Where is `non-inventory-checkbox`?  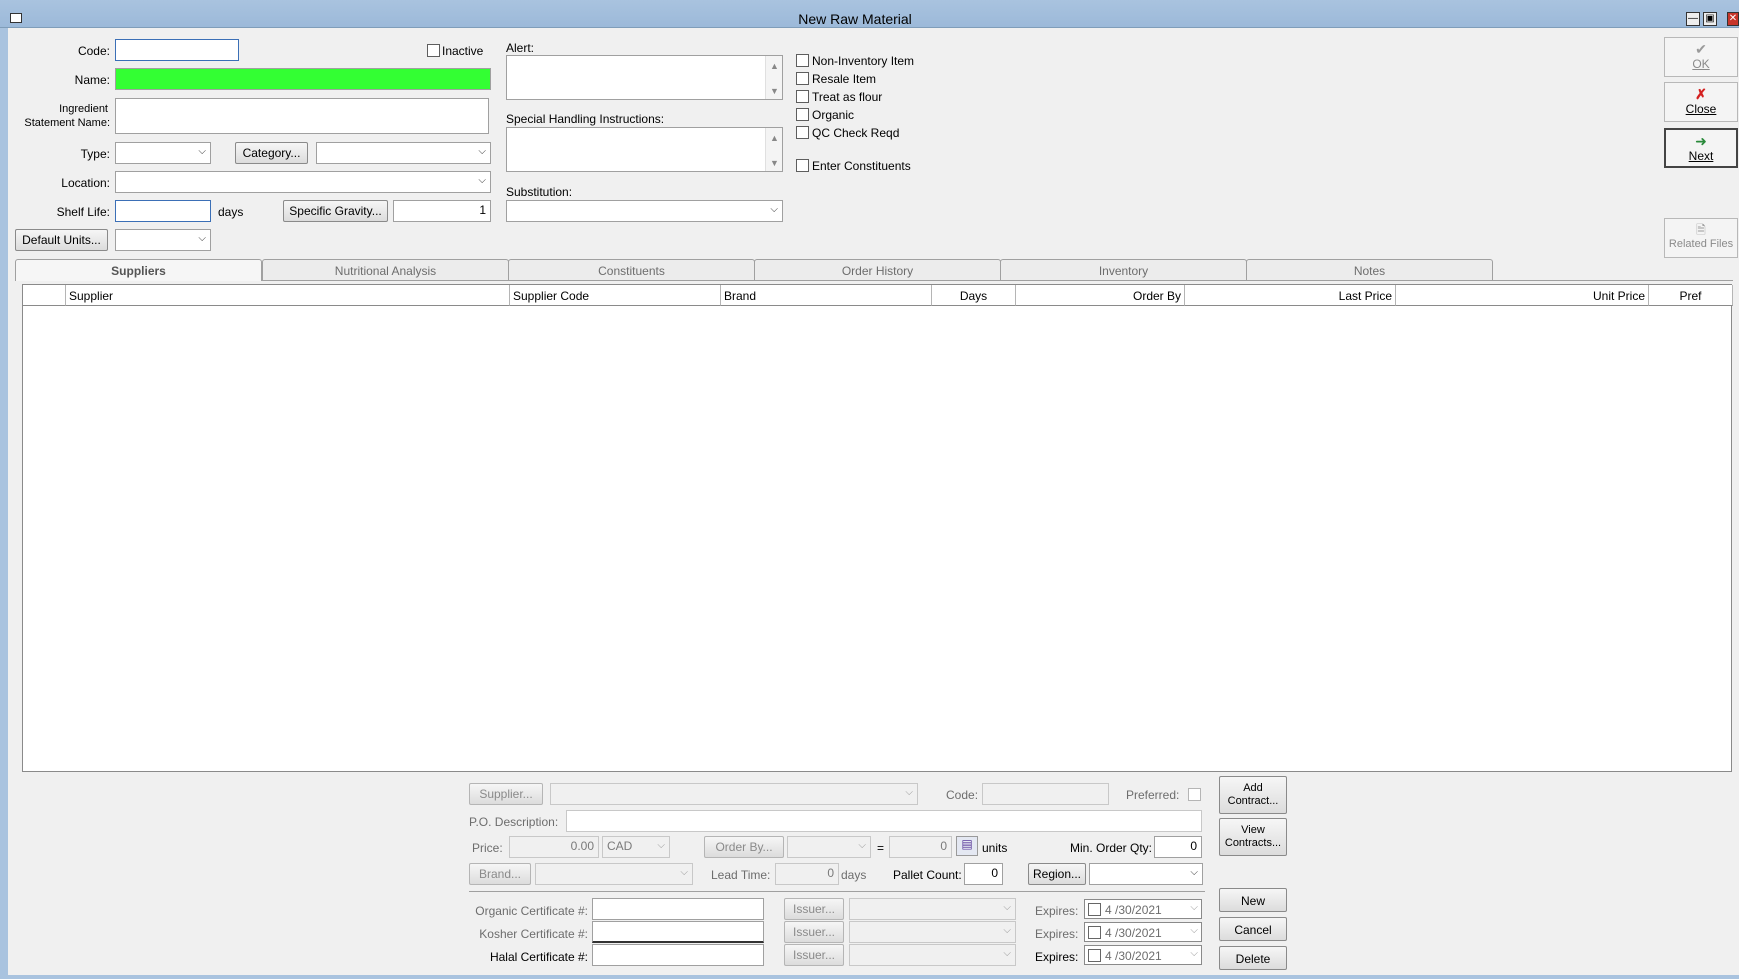
non-inventory-checkbox is located at coordinates (802, 60).